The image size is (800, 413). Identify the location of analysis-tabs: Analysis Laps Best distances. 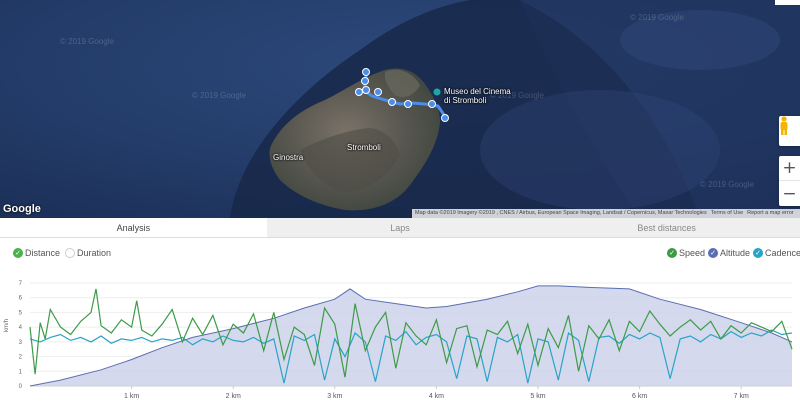
(400, 228).